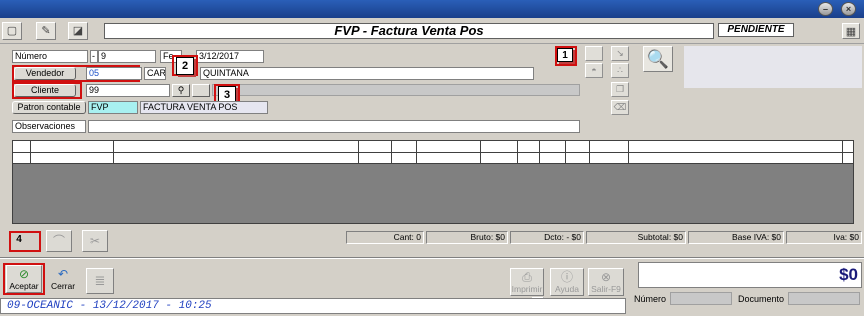  I want to click on magnifier-icon: 🔍, so click(658, 59).